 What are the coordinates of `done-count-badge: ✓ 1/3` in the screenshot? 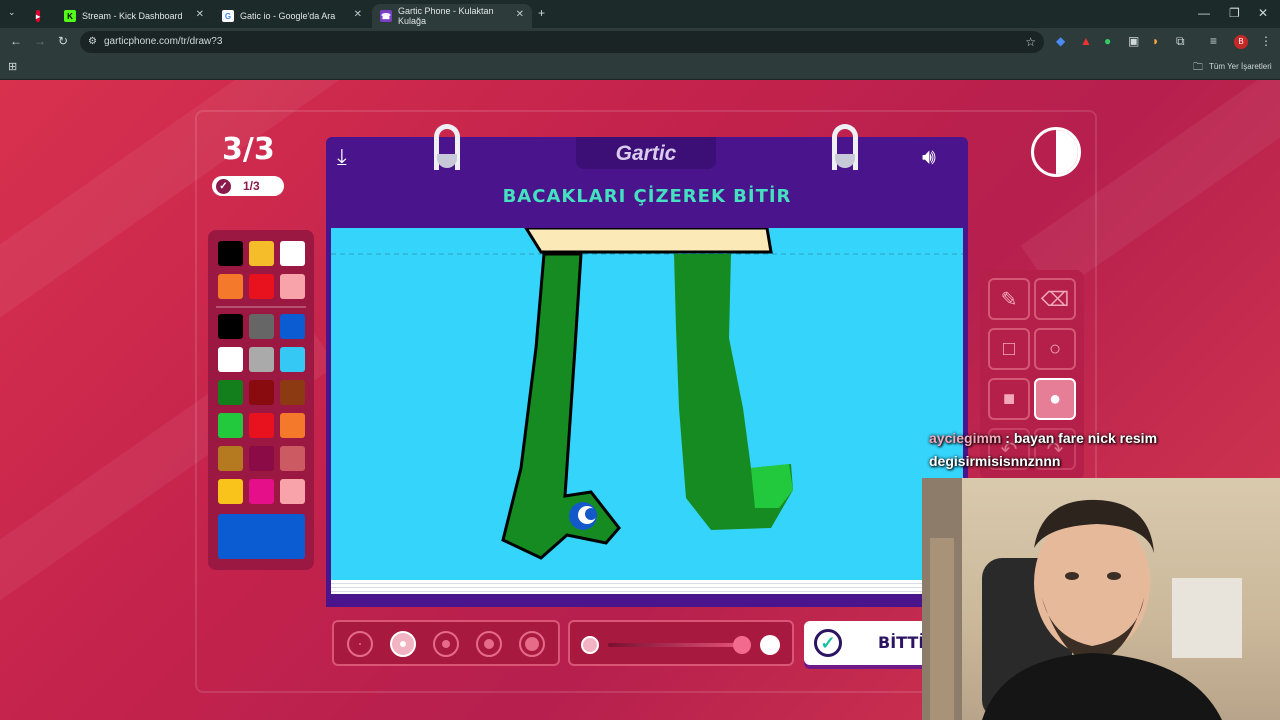 It's located at (248, 186).